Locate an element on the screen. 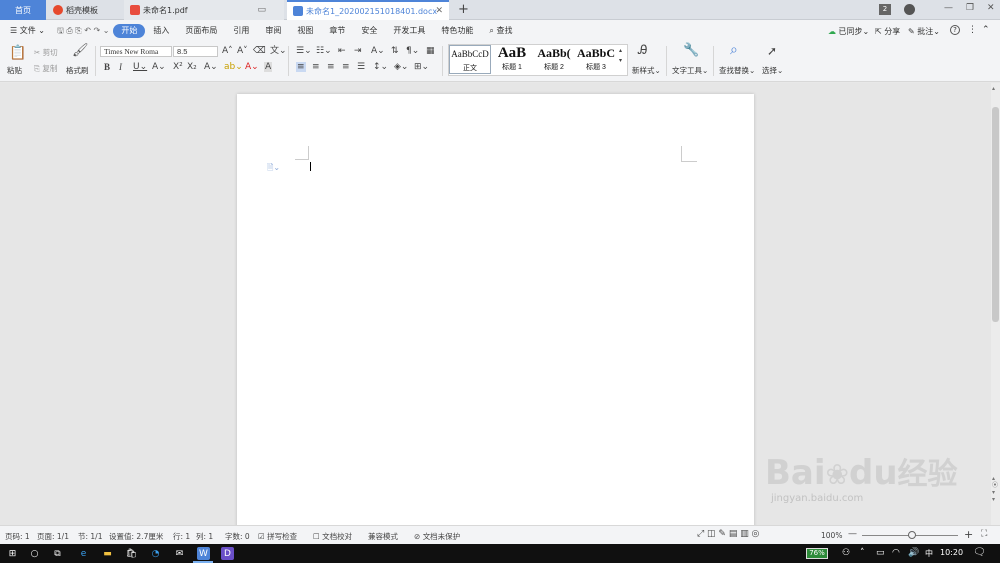 Image resolution: width=1000 pixels, height=563 pixels. menu-chapter: 章节 is located at coordinates (337, 31).